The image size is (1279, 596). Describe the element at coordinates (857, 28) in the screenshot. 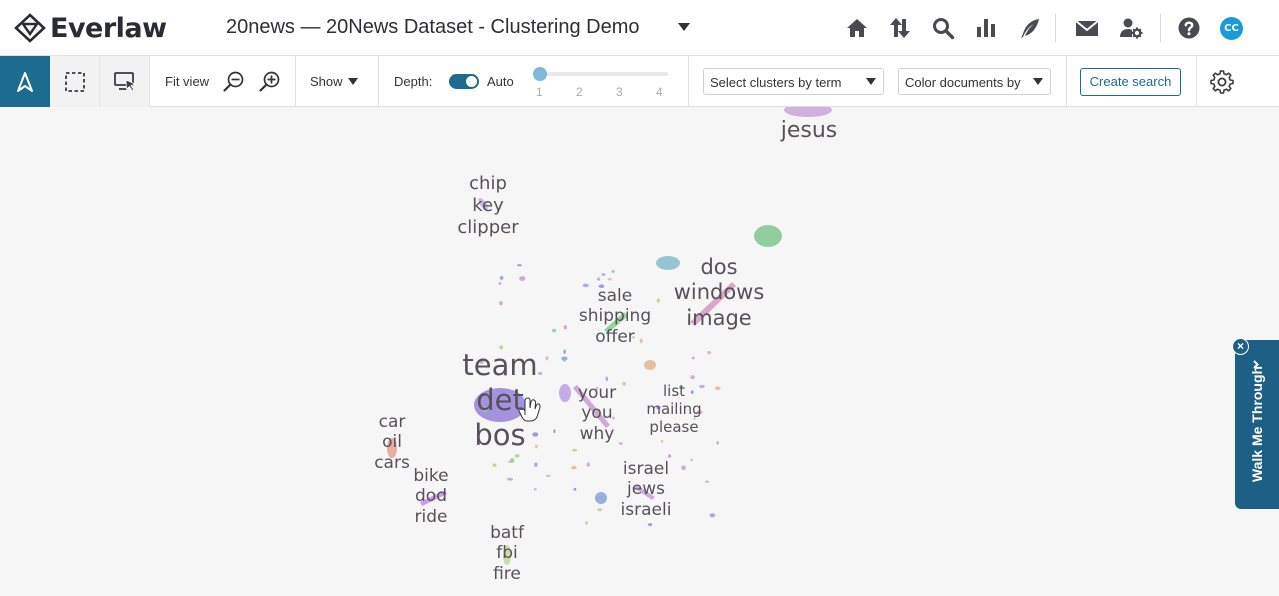

I see `home-icon` at that location.